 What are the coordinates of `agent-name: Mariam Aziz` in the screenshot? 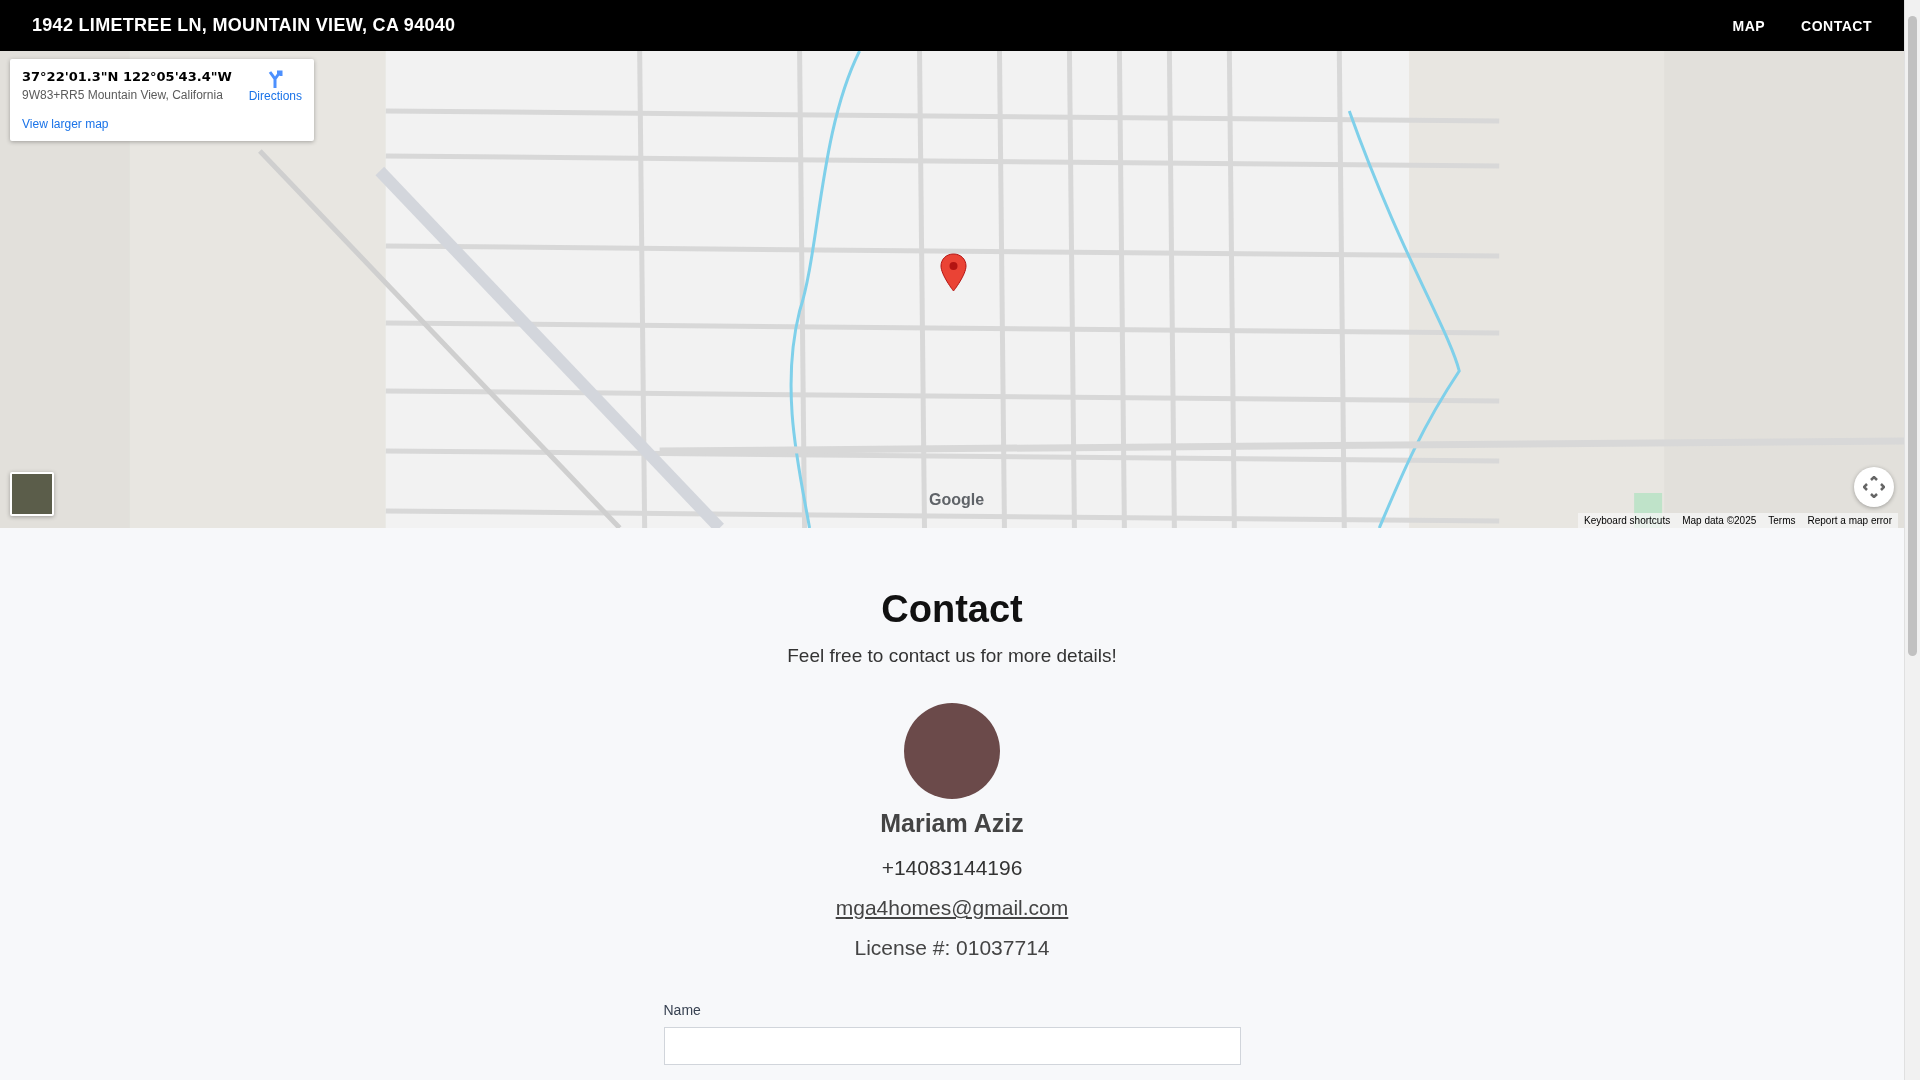 It's located at (952, 823).